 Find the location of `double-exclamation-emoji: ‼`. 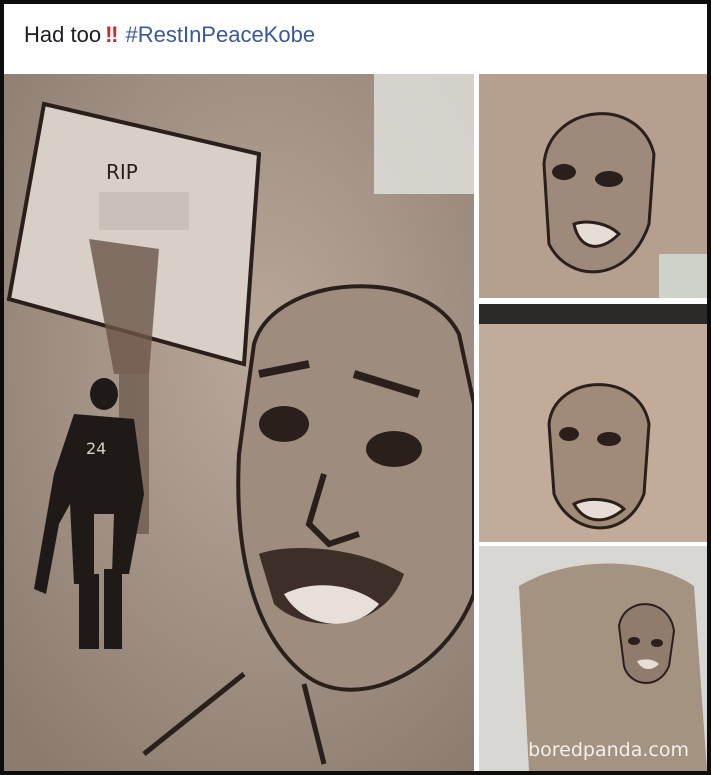

double-exclamation-emoji: ‼ is located at coordinates (111, 34).